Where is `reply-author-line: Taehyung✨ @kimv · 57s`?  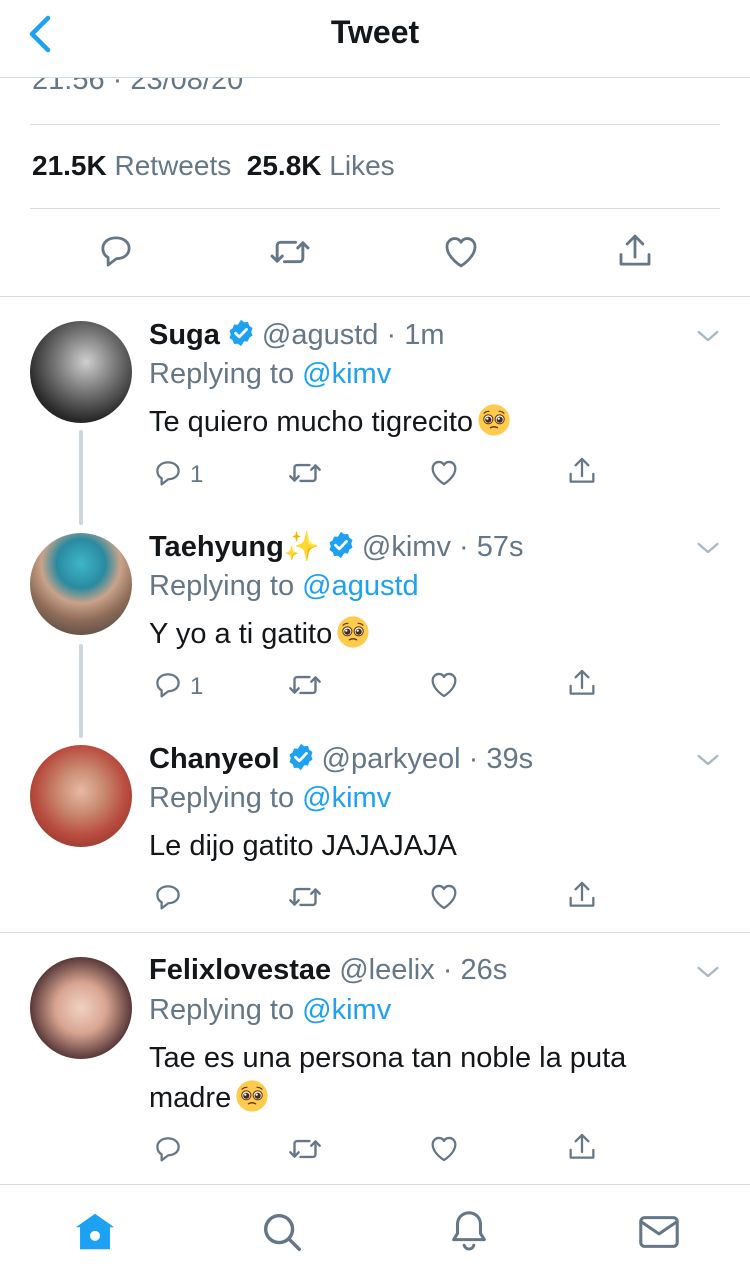 reply-author-line: Taehyung✨ @kimv · 57s is located at coordinates (336, 546).